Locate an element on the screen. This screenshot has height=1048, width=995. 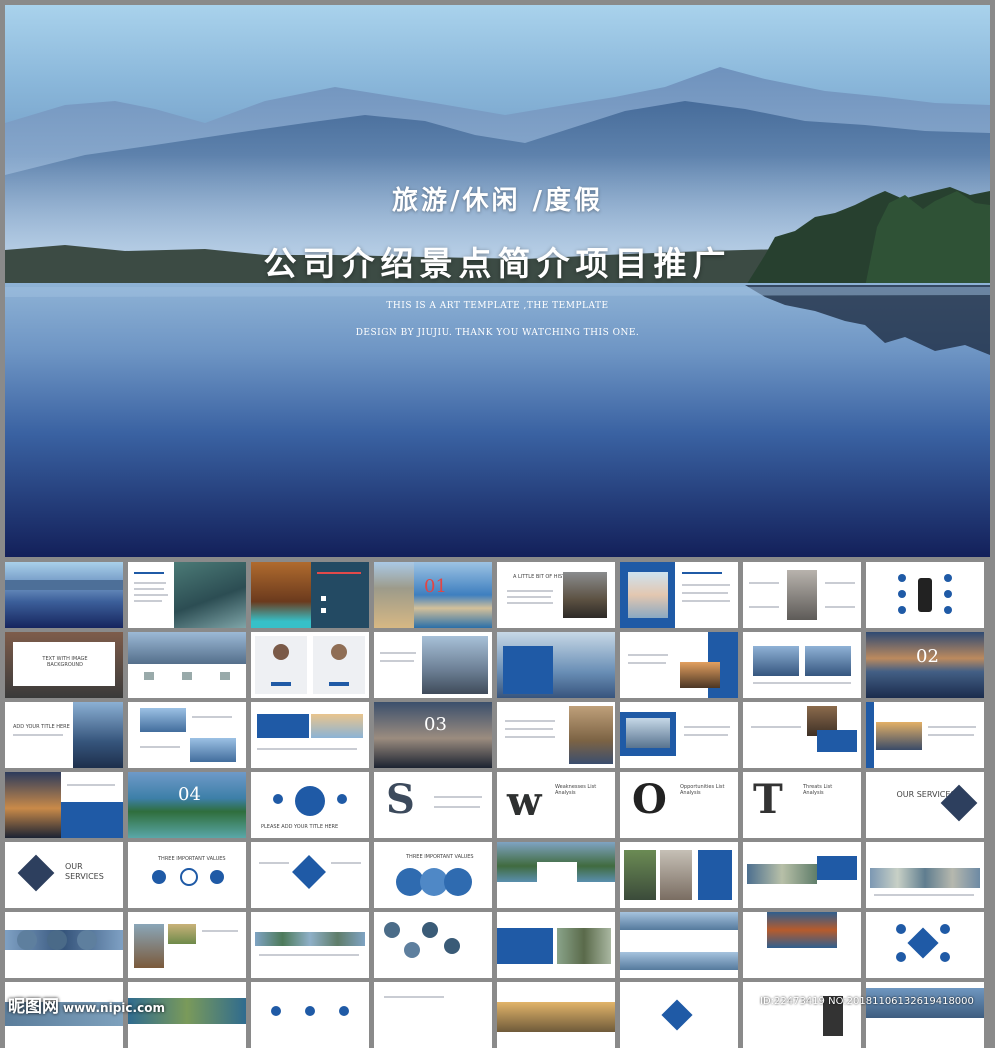
swot-letter-s: S is located at coordinates (400, 799).